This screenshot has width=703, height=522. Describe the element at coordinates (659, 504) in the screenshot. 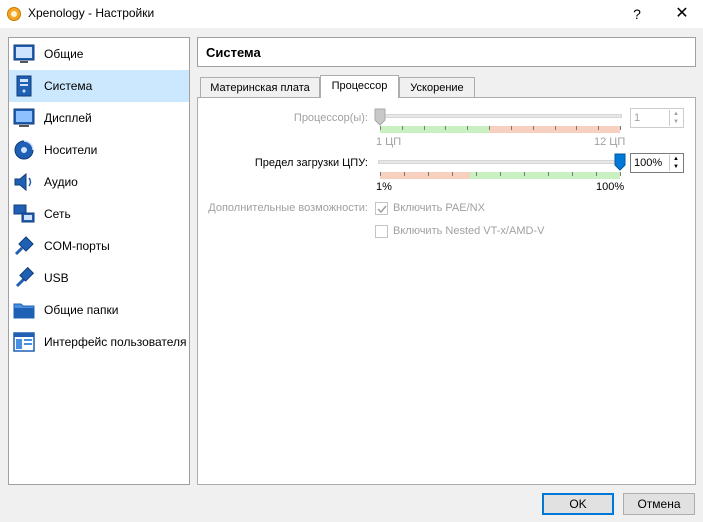

I see `cancel-button: Отмена` at that location.